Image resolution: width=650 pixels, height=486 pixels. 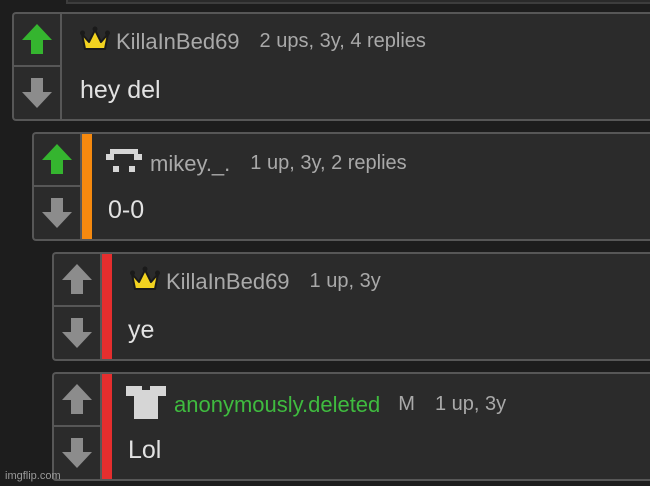 I want to click on comment-header: mikey._. 1 up, 3y, 2 replies, so click(x=255, y=163).